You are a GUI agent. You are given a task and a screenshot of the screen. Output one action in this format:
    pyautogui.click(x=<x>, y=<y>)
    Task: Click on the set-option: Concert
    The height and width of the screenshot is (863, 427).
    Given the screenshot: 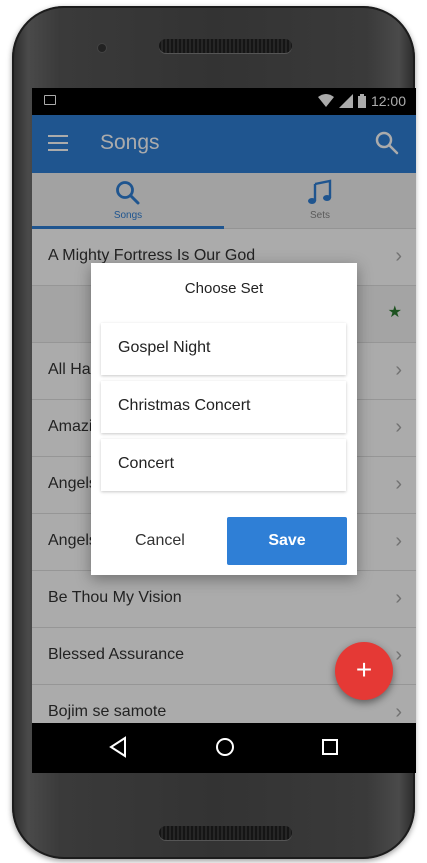 What is the action you would take?
    pyautogui.click(x=223, y=465)
    